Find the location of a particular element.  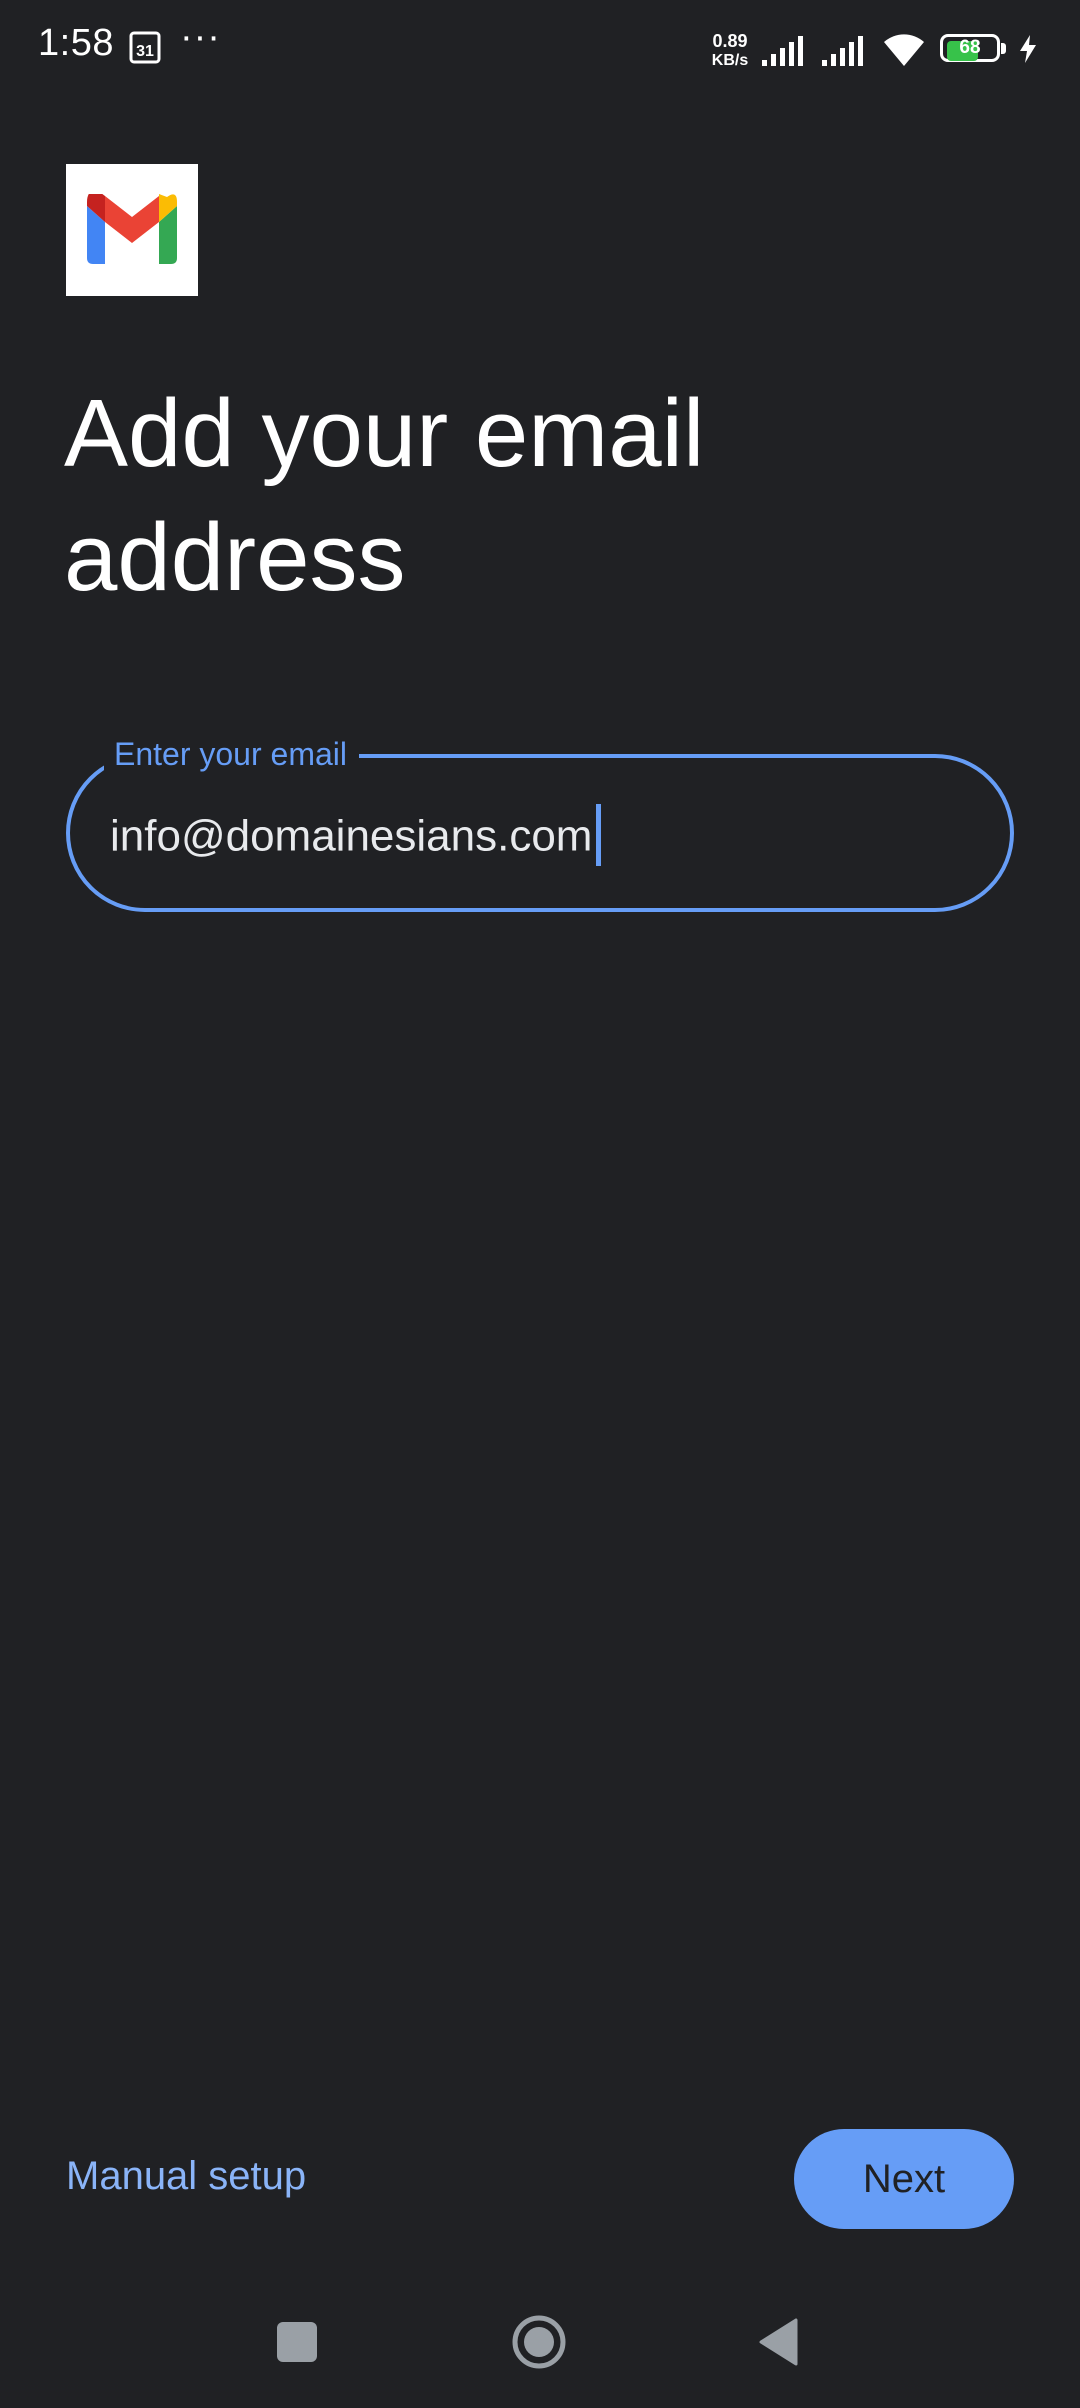

triangle-back-icon is located at coordinates (778, 2342).